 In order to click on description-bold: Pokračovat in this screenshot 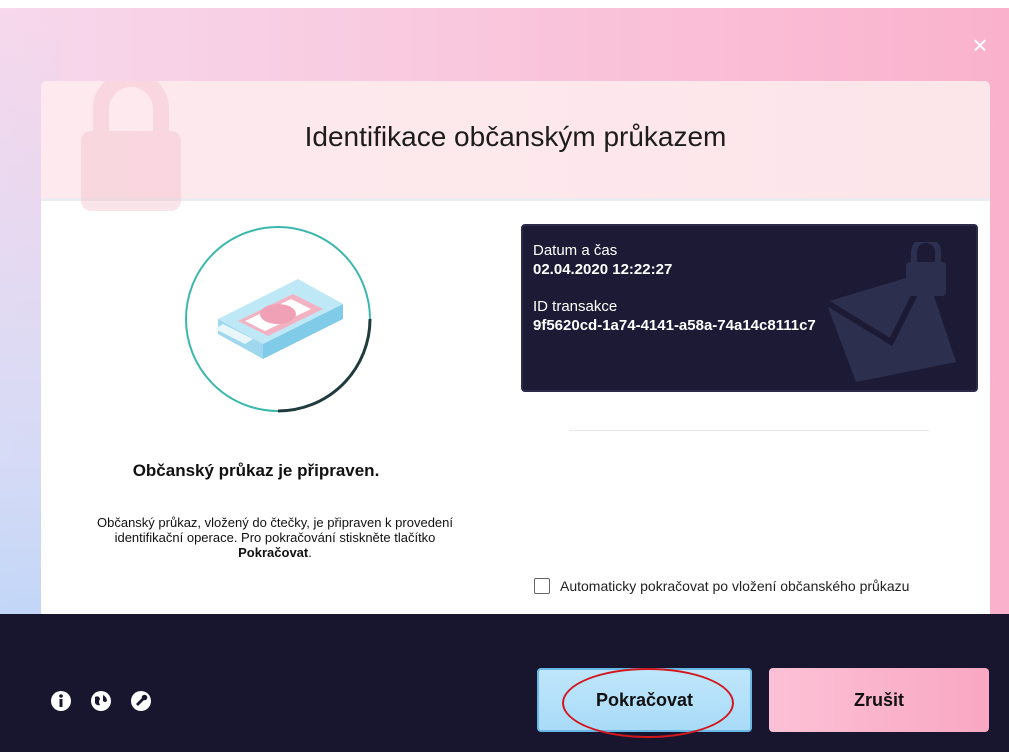, I will do `click(273, 552)`.